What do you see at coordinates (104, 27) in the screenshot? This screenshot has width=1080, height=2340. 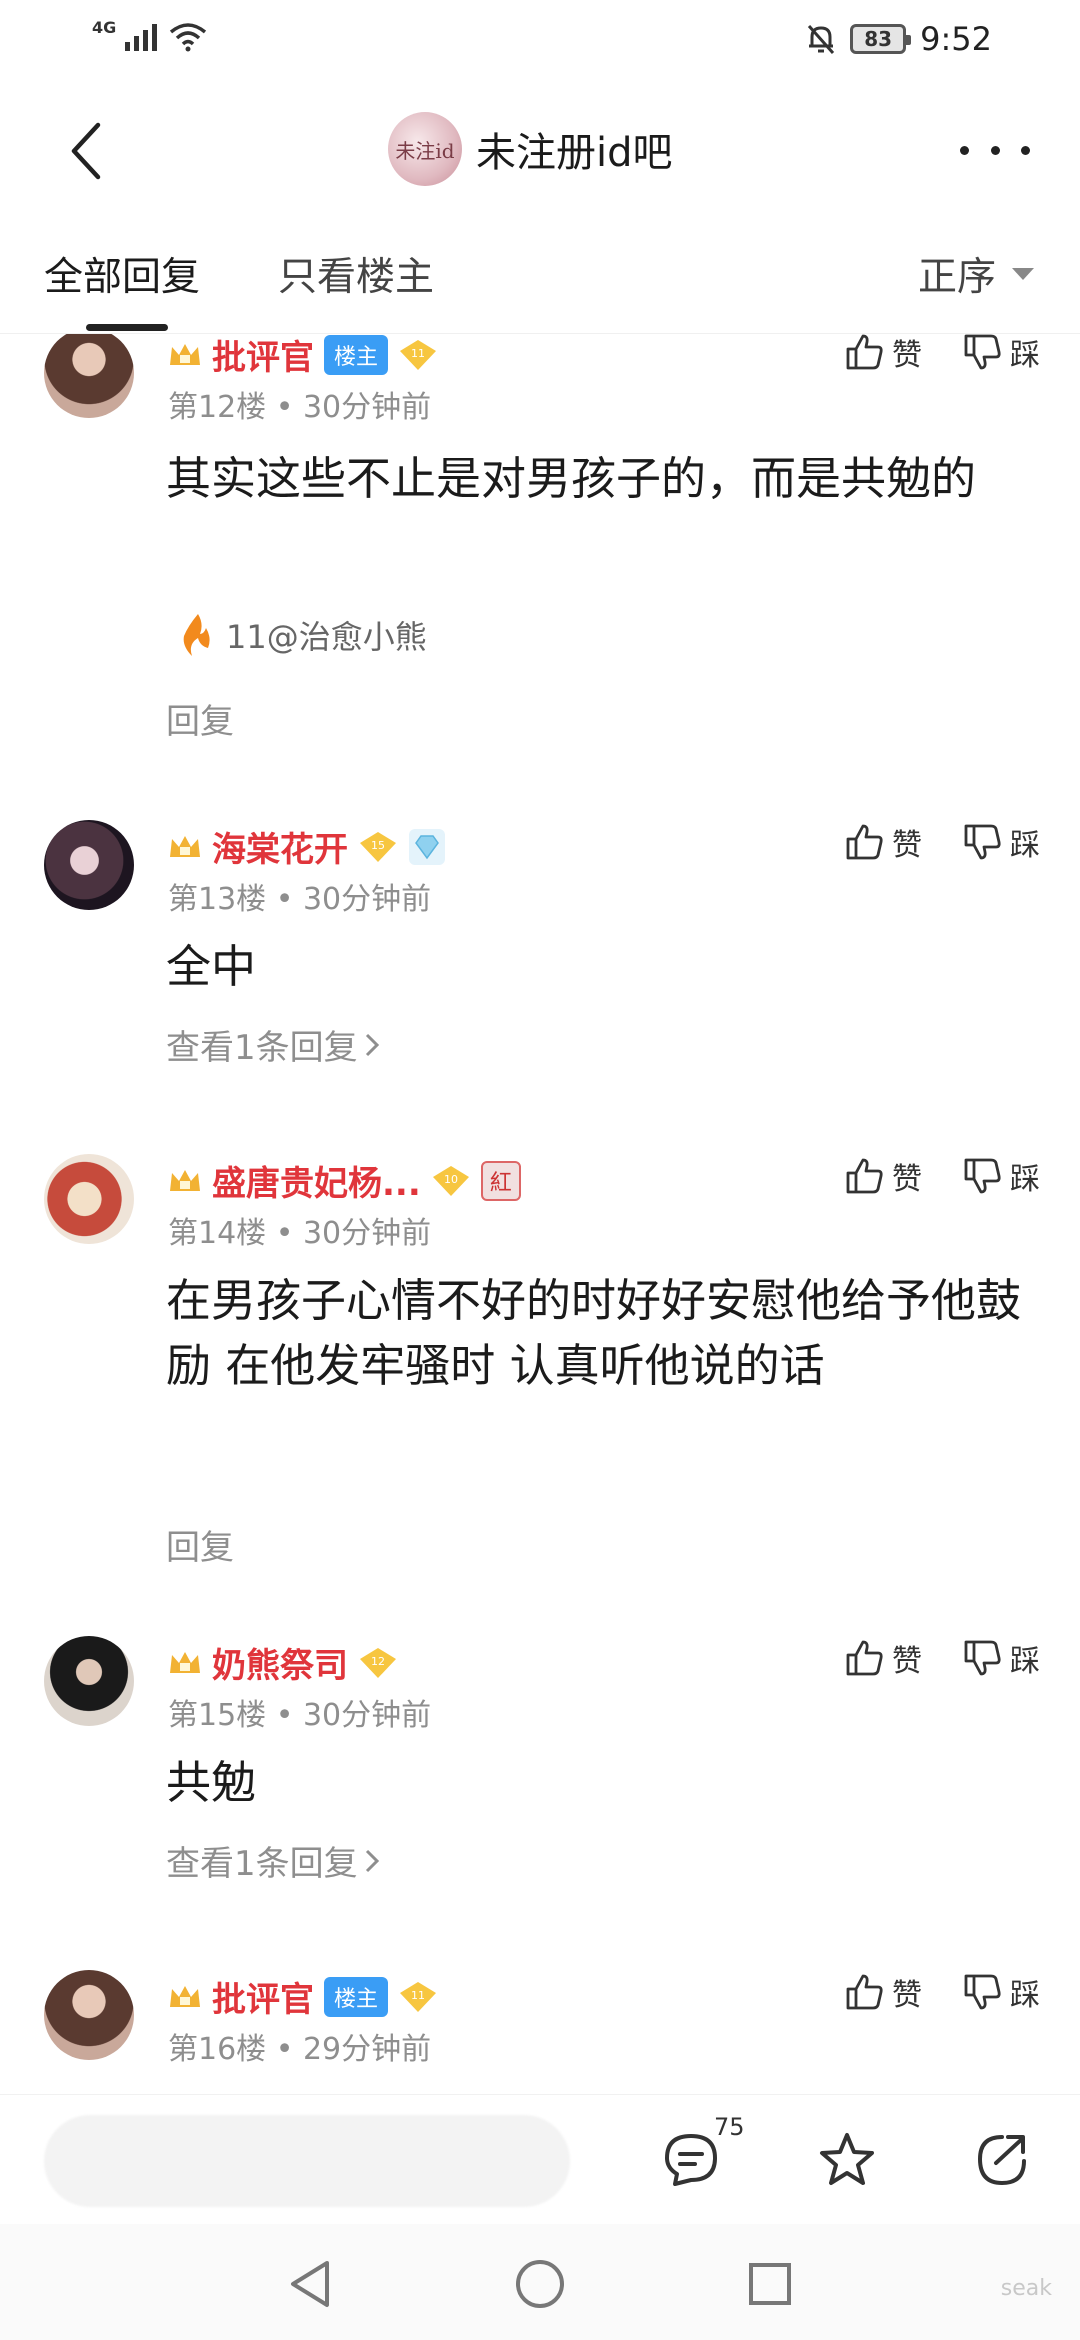 I see `network-type: 4G` at bounding box center [104, 27].